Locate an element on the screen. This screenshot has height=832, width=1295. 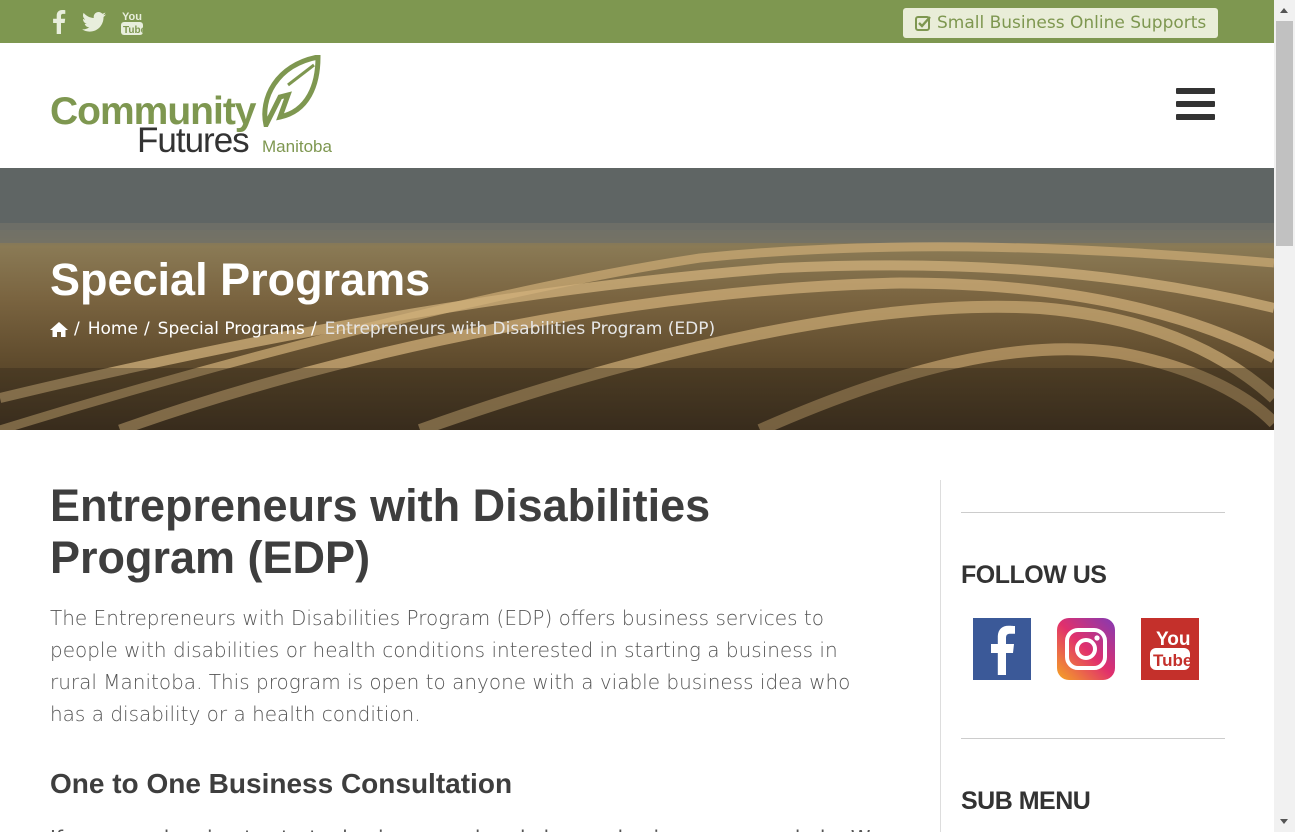
leaf-icon is located at coordinates (291, 91).